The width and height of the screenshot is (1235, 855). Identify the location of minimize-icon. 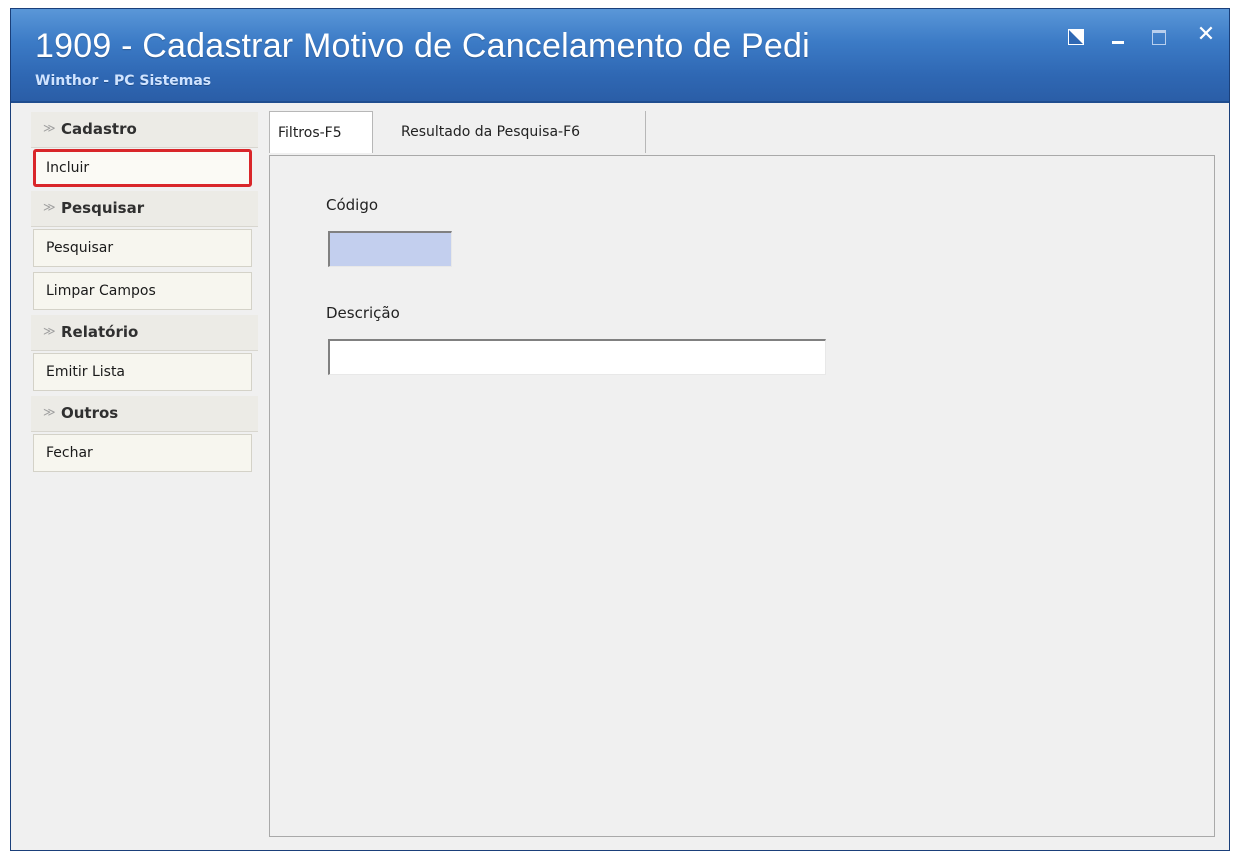
(1118, 35).